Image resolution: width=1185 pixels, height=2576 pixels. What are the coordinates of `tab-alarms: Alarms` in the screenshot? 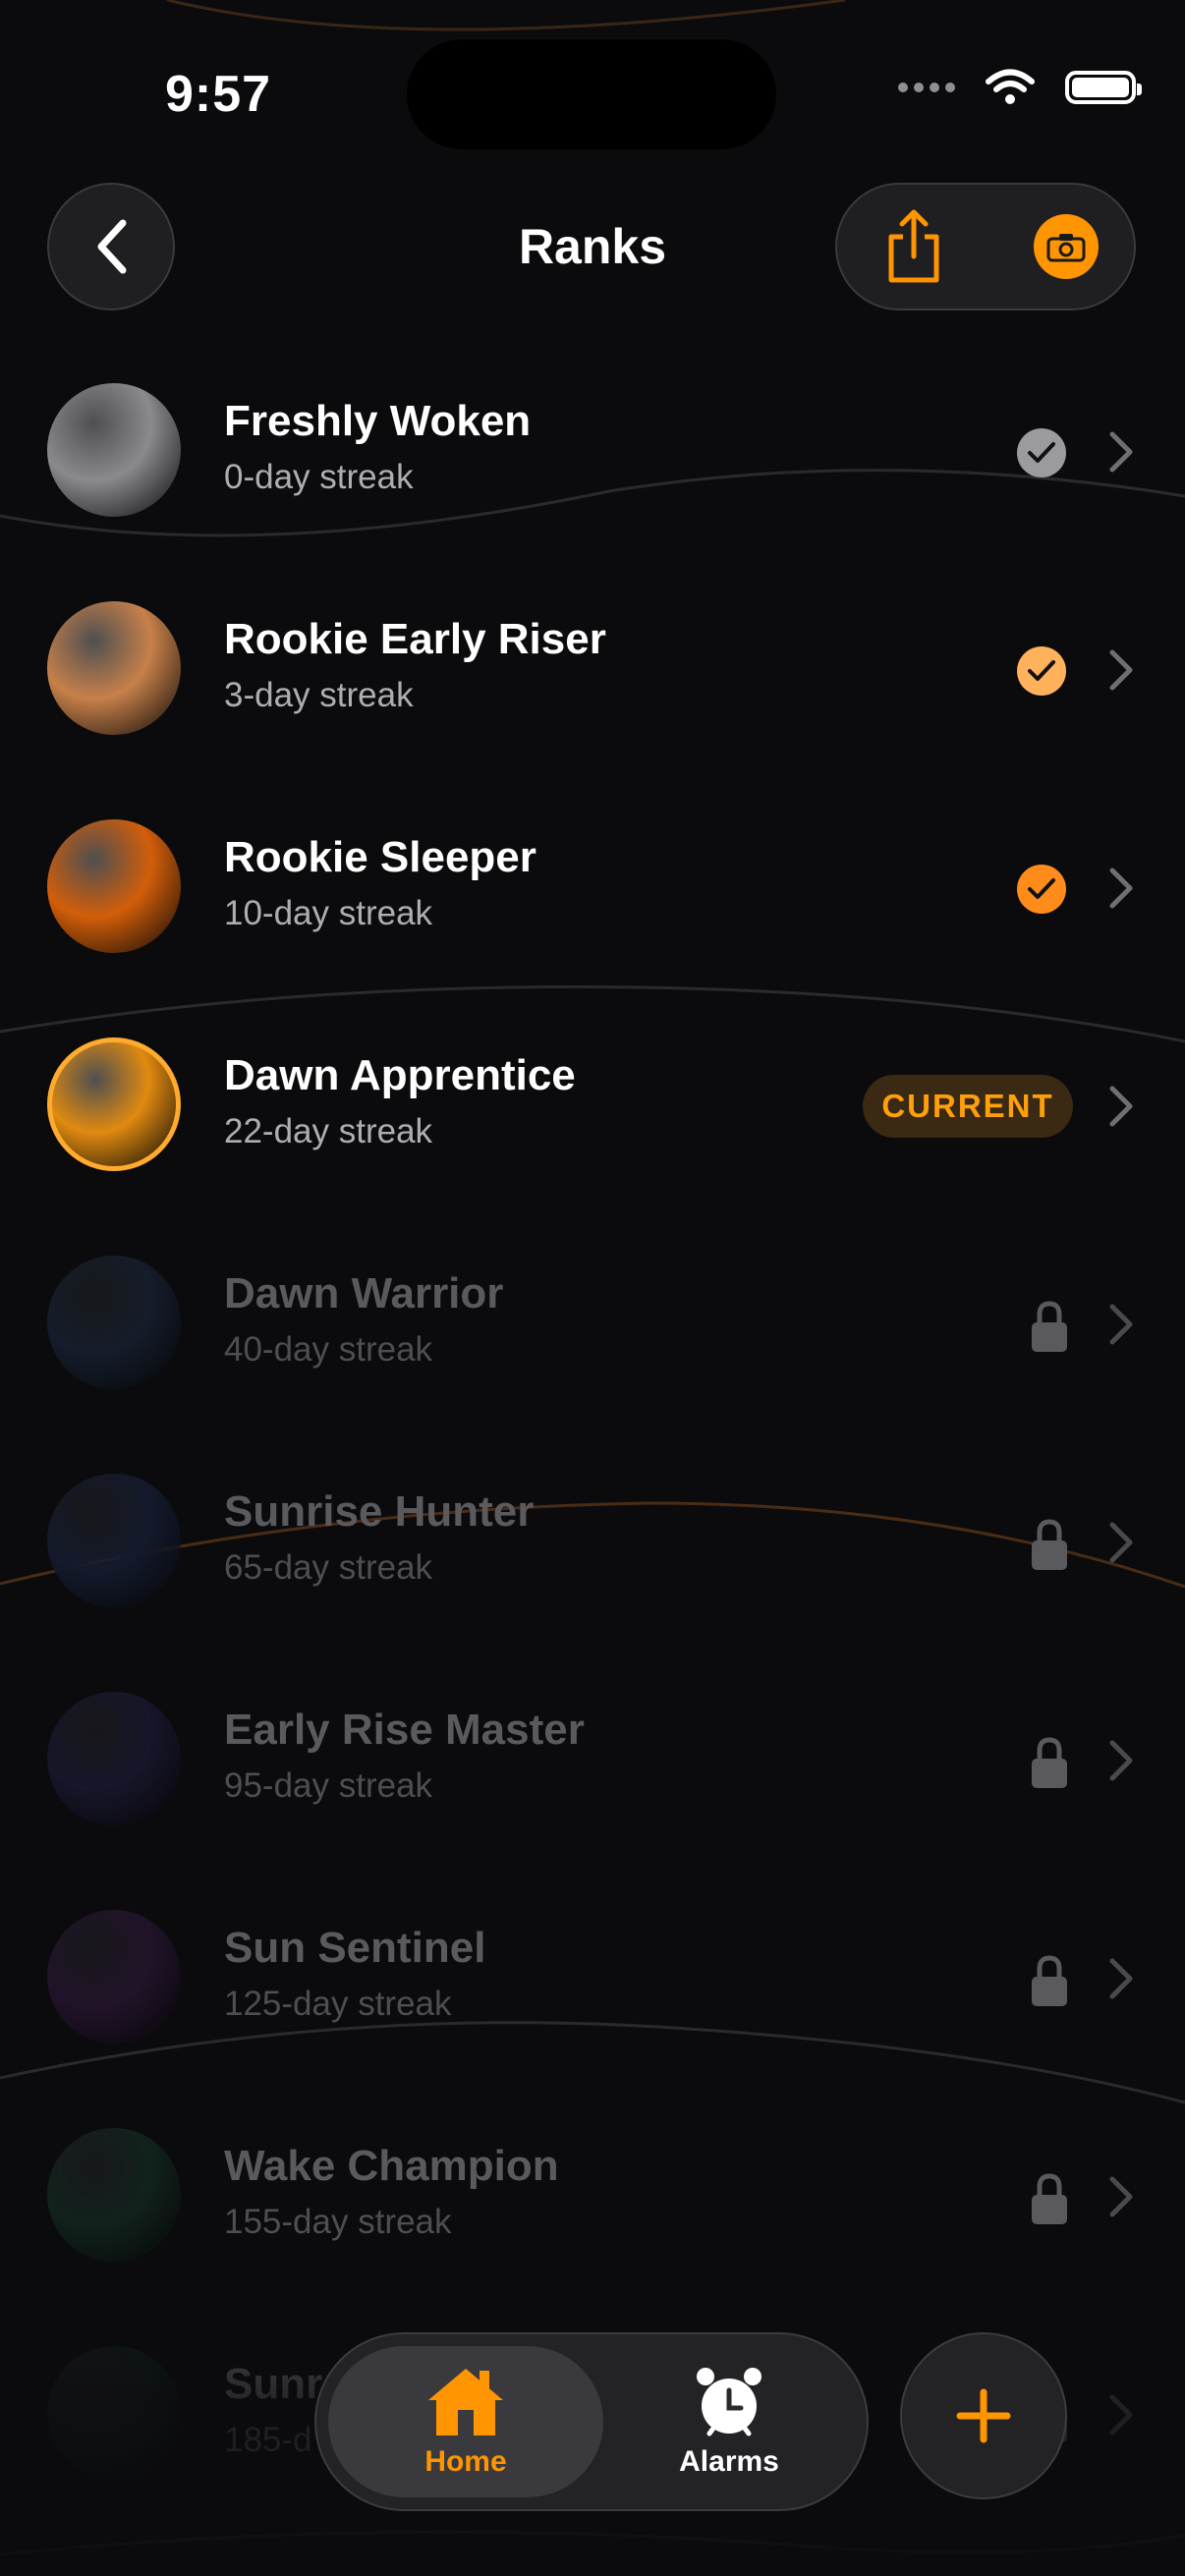 It's located at (729, 2421).